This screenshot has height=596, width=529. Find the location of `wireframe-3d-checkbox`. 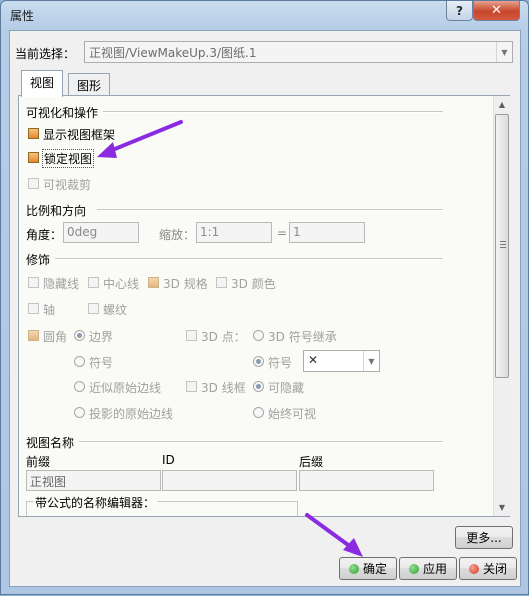

wireframe-3d-checkbox is located at coordinates (191, 386).